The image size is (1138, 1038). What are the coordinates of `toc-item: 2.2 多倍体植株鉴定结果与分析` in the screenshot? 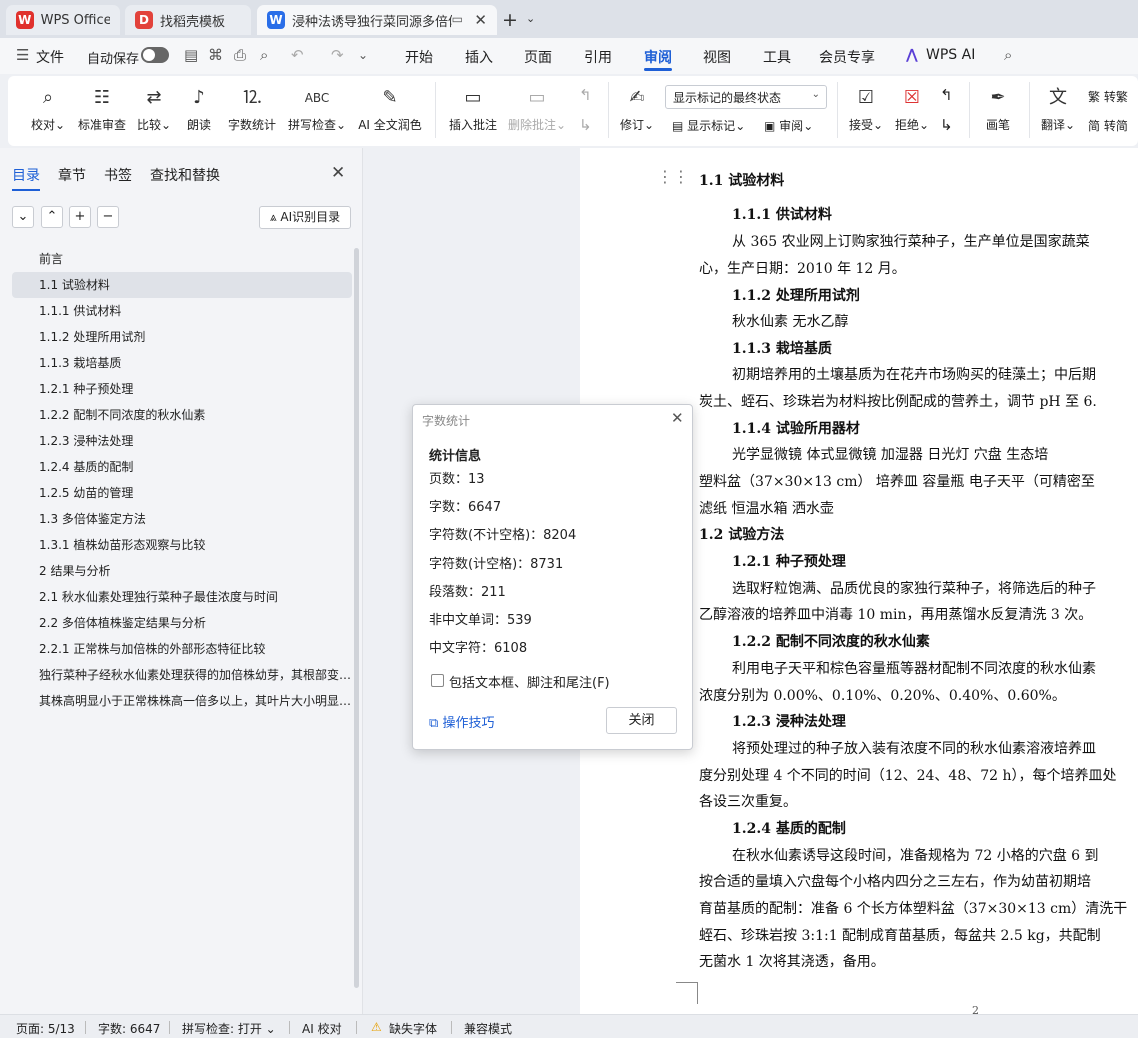 It's located at (182, 623).